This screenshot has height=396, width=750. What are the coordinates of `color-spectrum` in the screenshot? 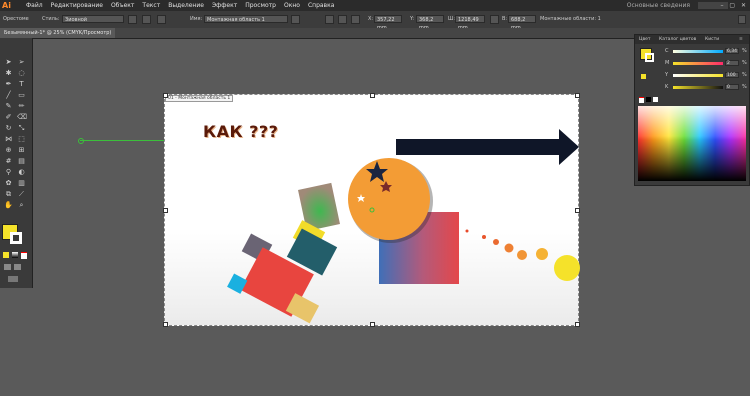 It's located at (692, 143).